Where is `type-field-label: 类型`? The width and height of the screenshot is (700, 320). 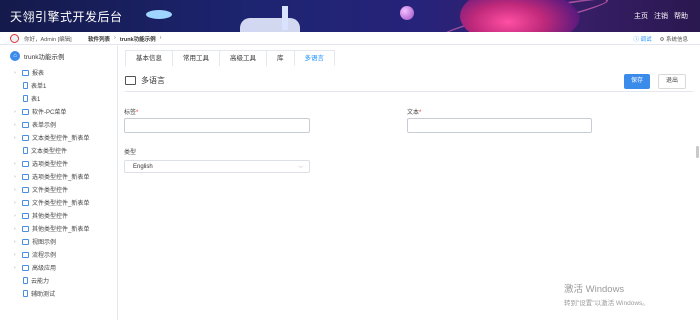 type-field-label: 类型 is located at coordinates (130, 153).